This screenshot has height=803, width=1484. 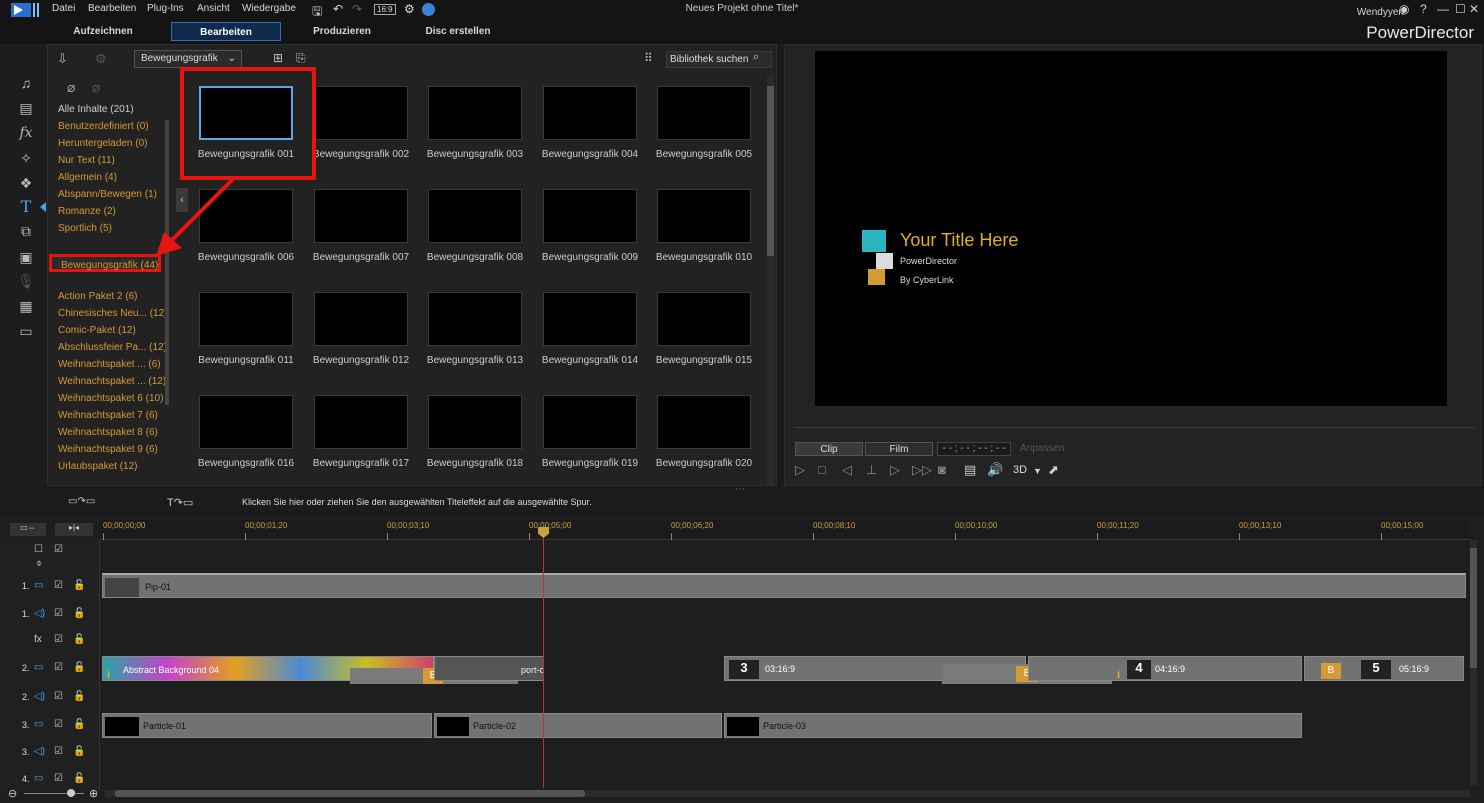 I want to click on 3d-mode-button: 3D, so click(x=1020, y=470).